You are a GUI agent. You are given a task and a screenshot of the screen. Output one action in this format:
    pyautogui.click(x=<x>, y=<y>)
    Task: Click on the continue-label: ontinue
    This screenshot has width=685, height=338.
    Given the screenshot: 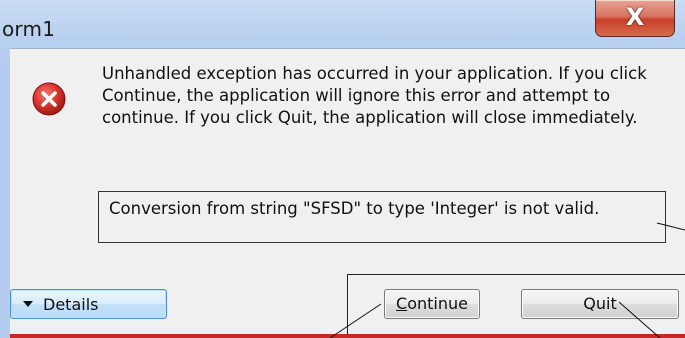 What is the action you would take?
    pyautogui.click(x=437, y=303)
    